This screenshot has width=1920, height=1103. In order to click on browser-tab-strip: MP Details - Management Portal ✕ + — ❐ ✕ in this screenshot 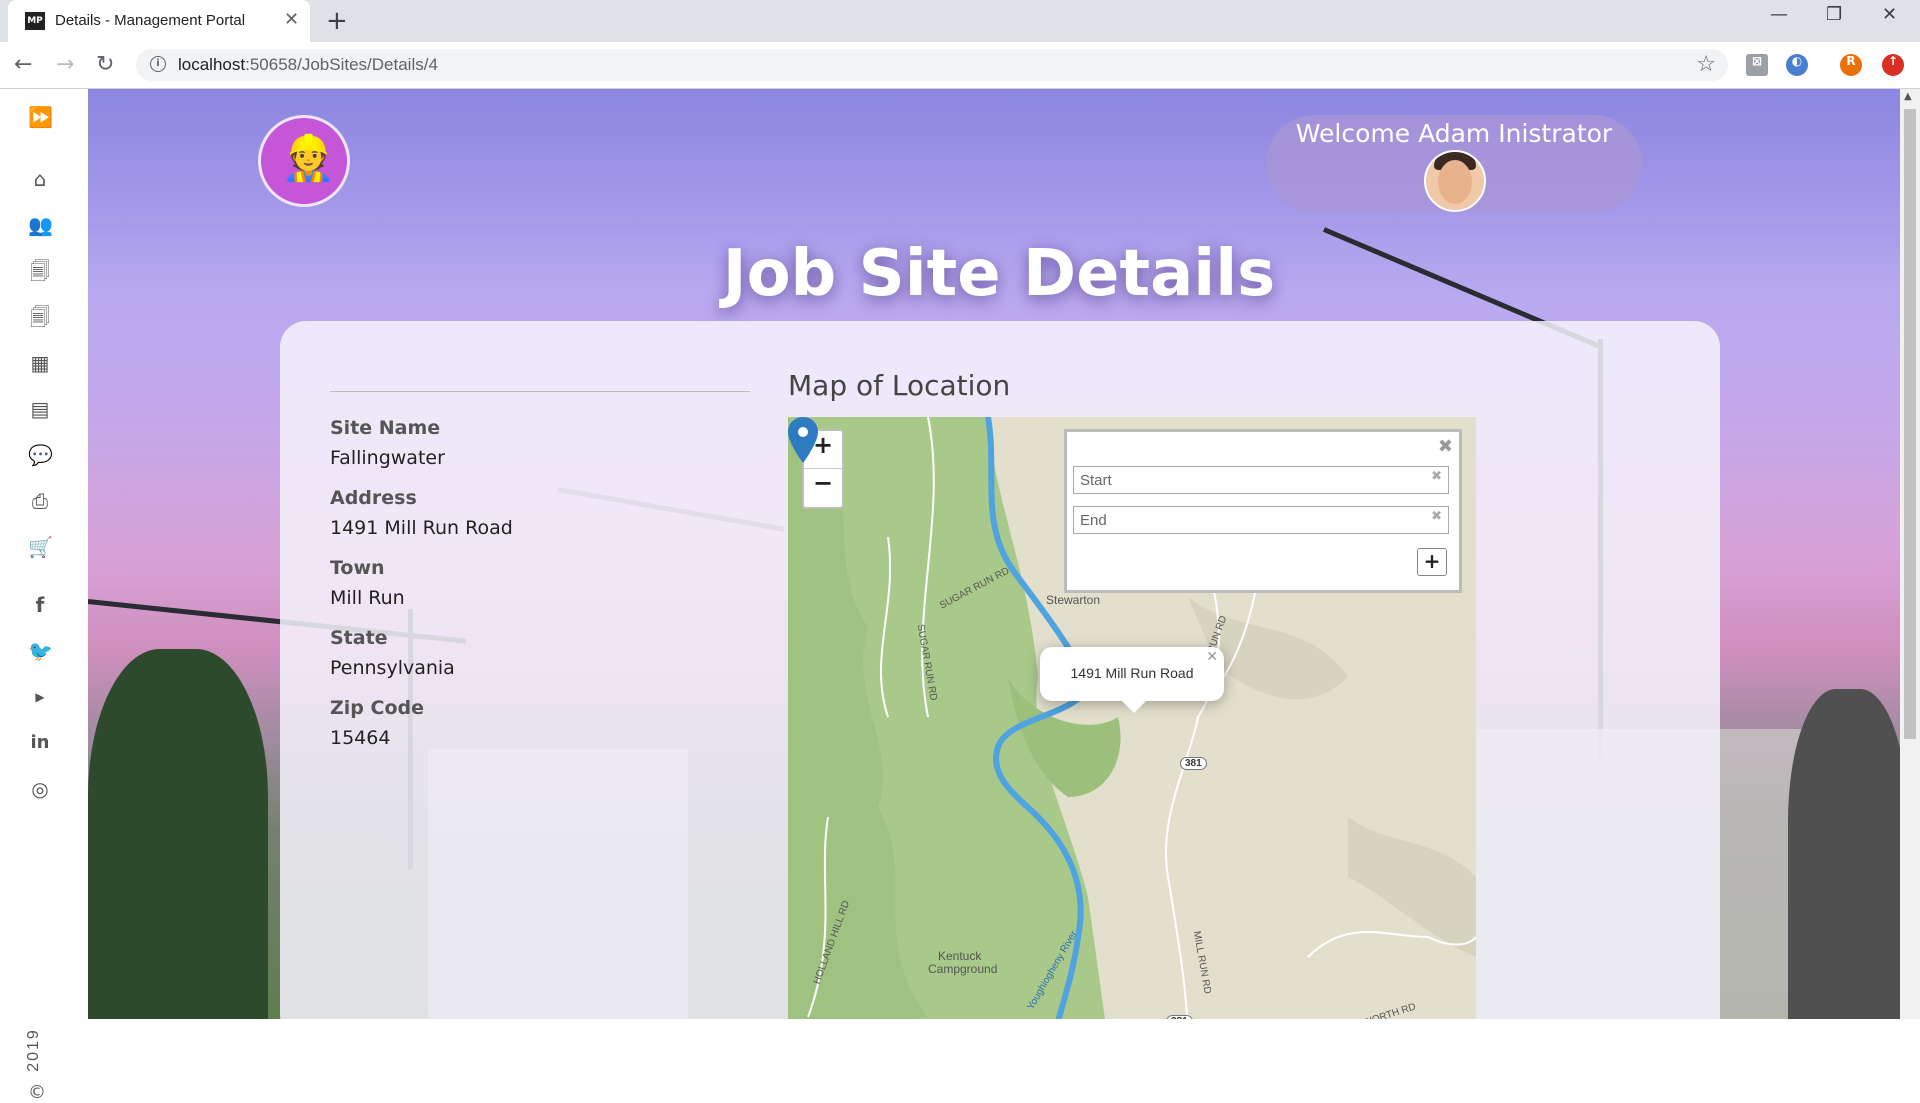, I will do `click(960, 21)`.